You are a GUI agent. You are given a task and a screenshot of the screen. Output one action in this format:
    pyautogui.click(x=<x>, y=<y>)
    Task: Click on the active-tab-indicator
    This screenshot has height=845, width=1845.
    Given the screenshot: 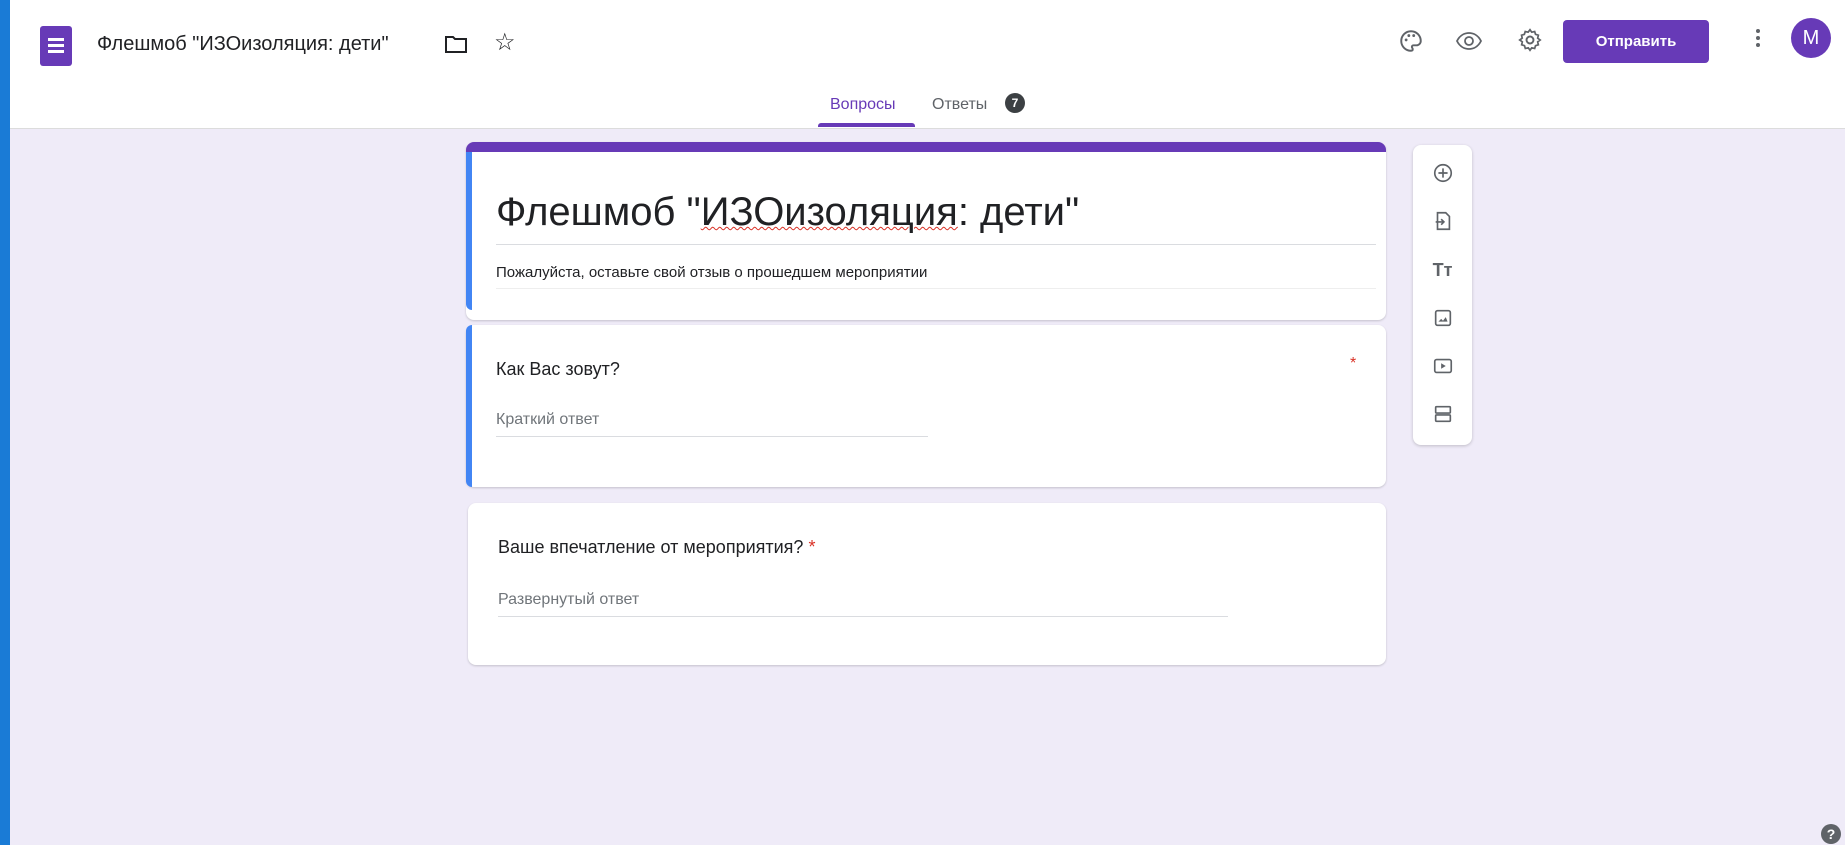 What is the action you would take?
    pyautogui.click(x=866, y=125)
    